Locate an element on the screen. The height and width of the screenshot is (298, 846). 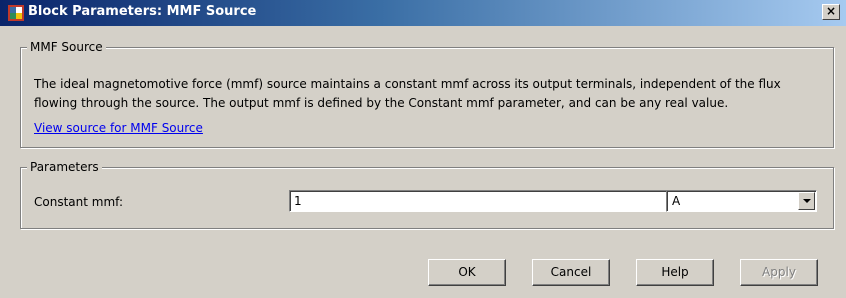
unit-select: A is located at coordinates (741, 201).